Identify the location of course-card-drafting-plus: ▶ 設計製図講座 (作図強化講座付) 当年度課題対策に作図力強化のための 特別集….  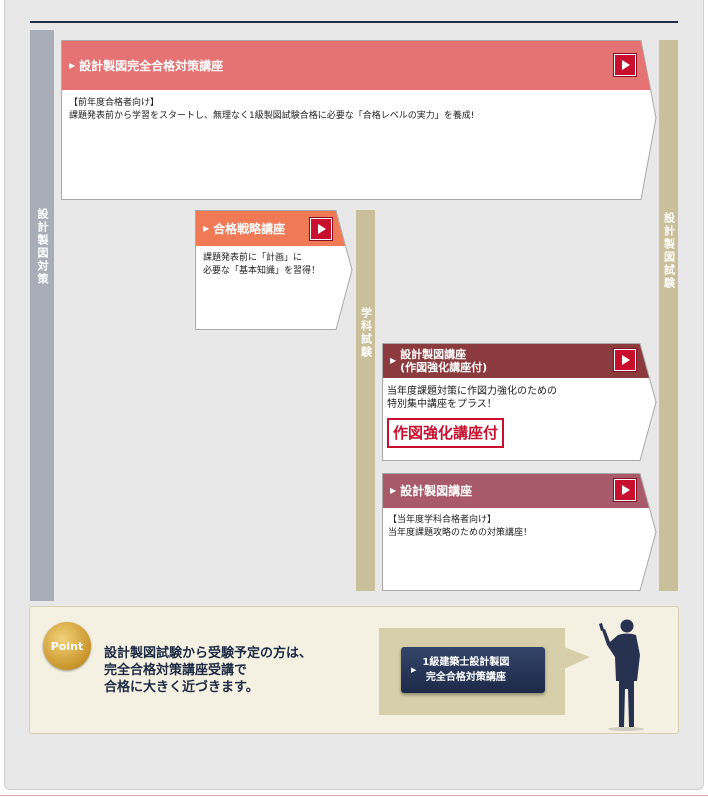
(519, 402).